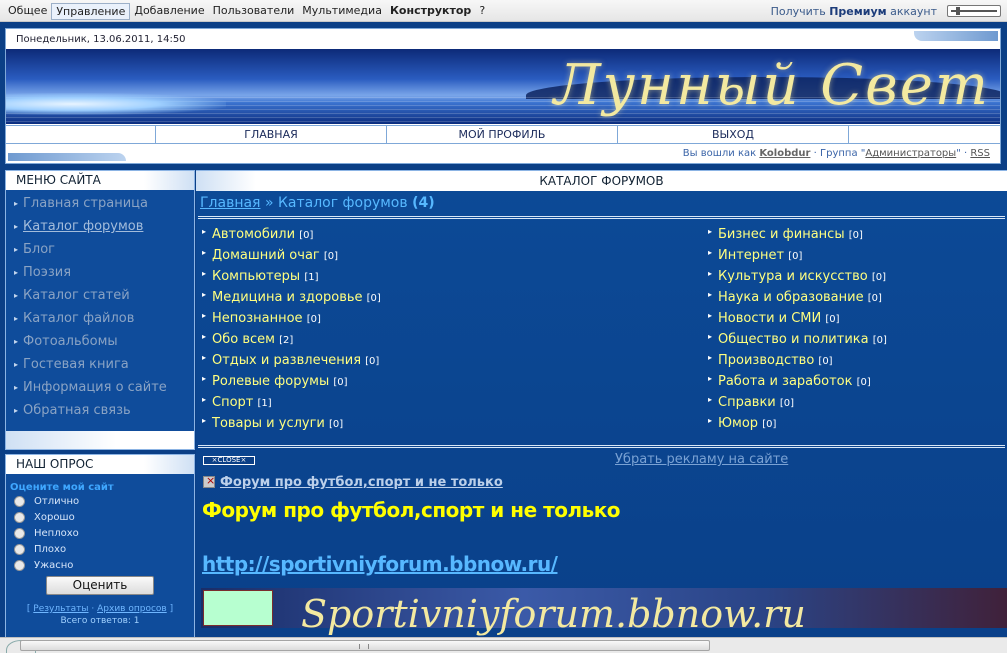 Image resolution: width=1007 pixels, height=653 pixels. What do you see at coordinates (796, 276) in the screenshot?
I see `category-item: Культура и искусство [0]` at bounding box center [796, 276].